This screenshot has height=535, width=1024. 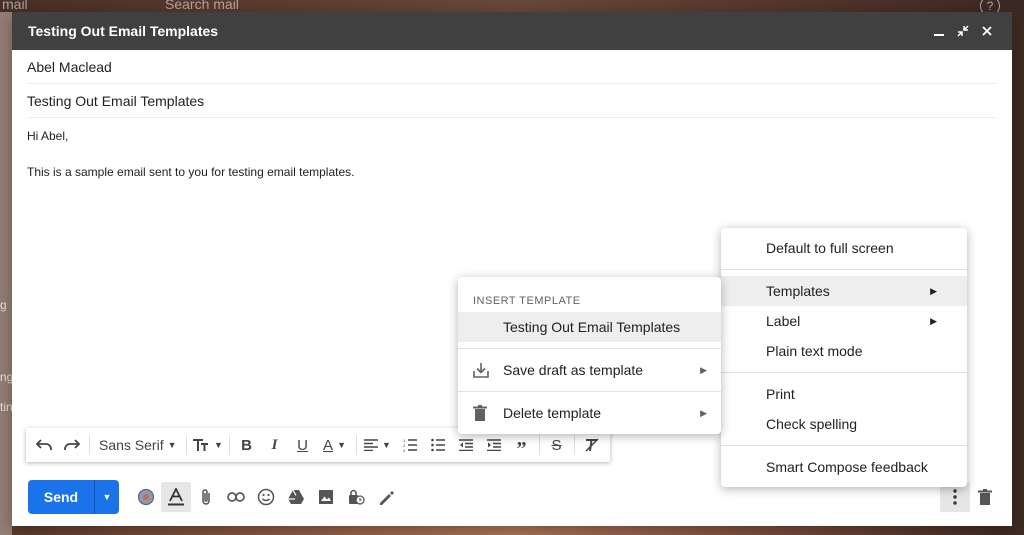 What do you see at coordinates (202, 6) in the screenshot?
I see `background-search-placeholder: Search mail` at bounding box center [202, 6].